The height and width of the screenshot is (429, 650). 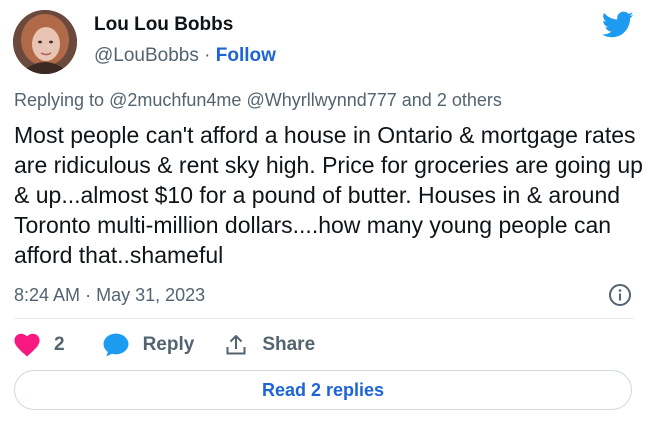 I want to click on twitter-bird-icon, so click(x=618, y=25).